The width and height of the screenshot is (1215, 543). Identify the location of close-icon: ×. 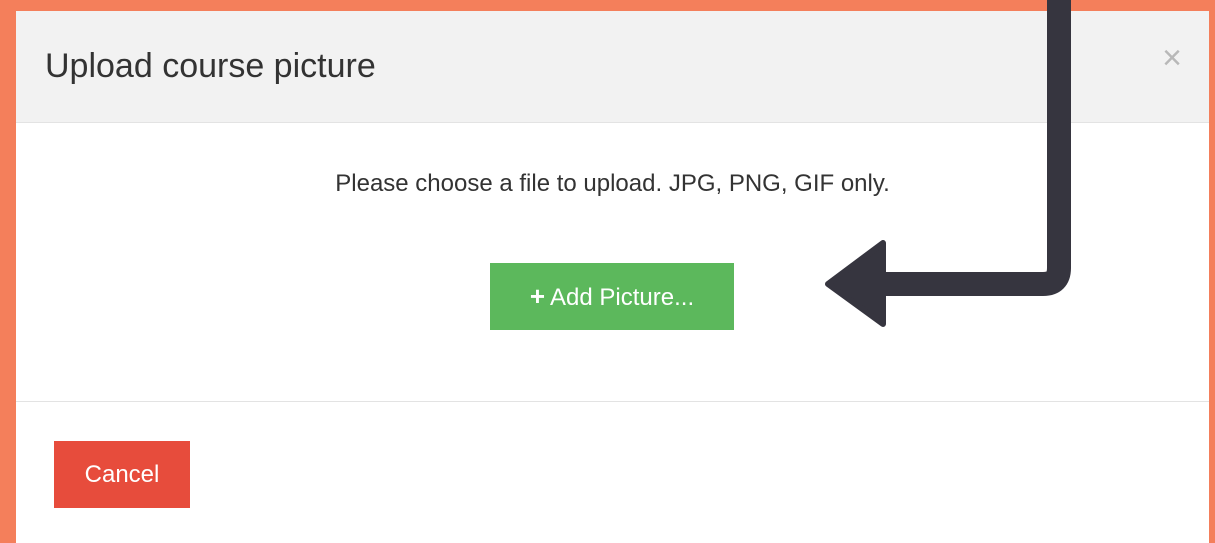
(1172, 58).